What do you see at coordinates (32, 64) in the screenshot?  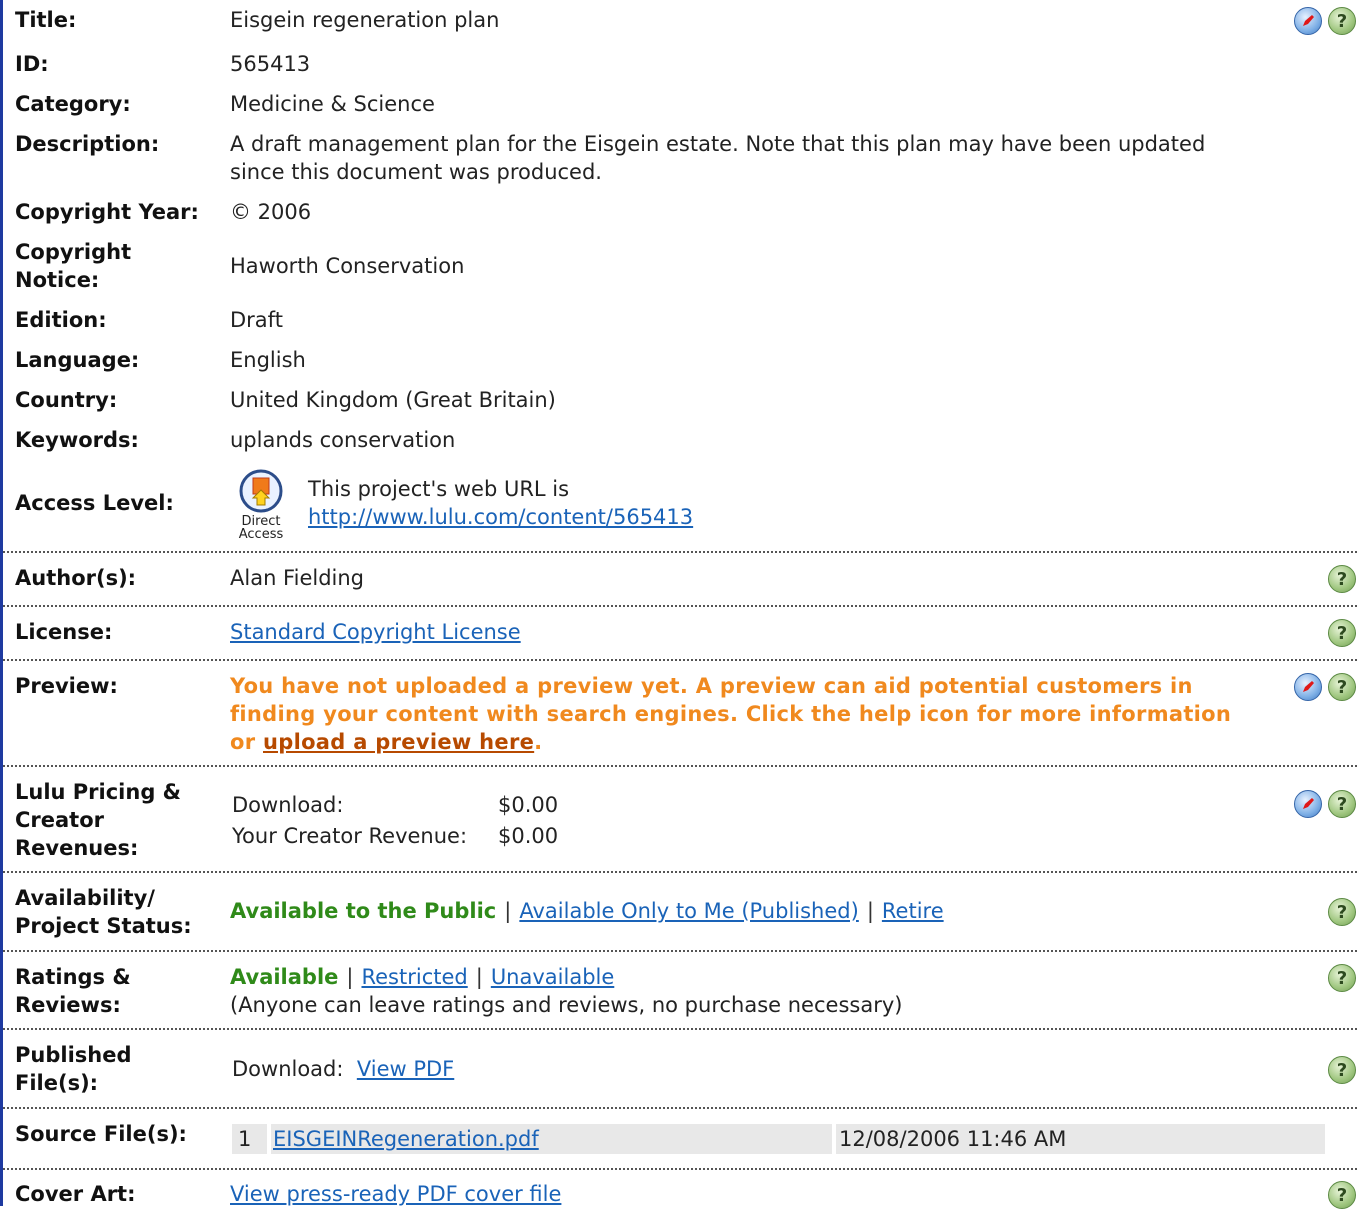 I see `id-label: ID:` at bounding box center [32, 64].